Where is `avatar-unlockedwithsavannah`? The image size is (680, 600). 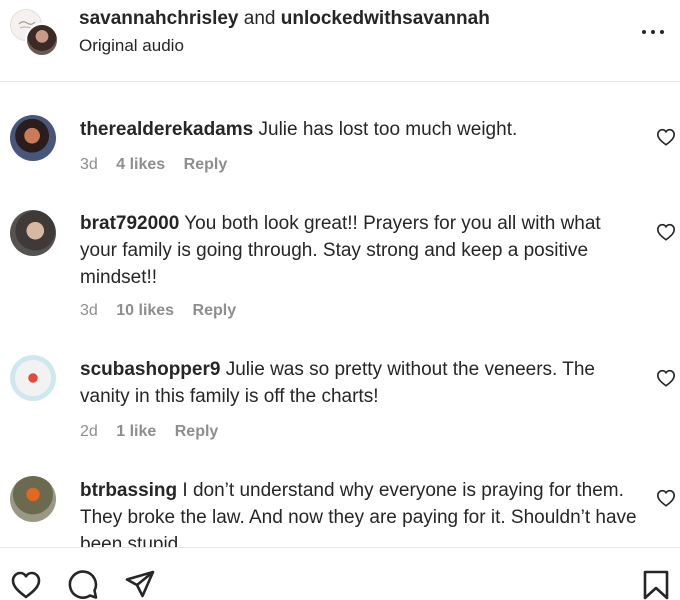
avatar-unlockedwithsavannah is located at coordinates (42, 40).